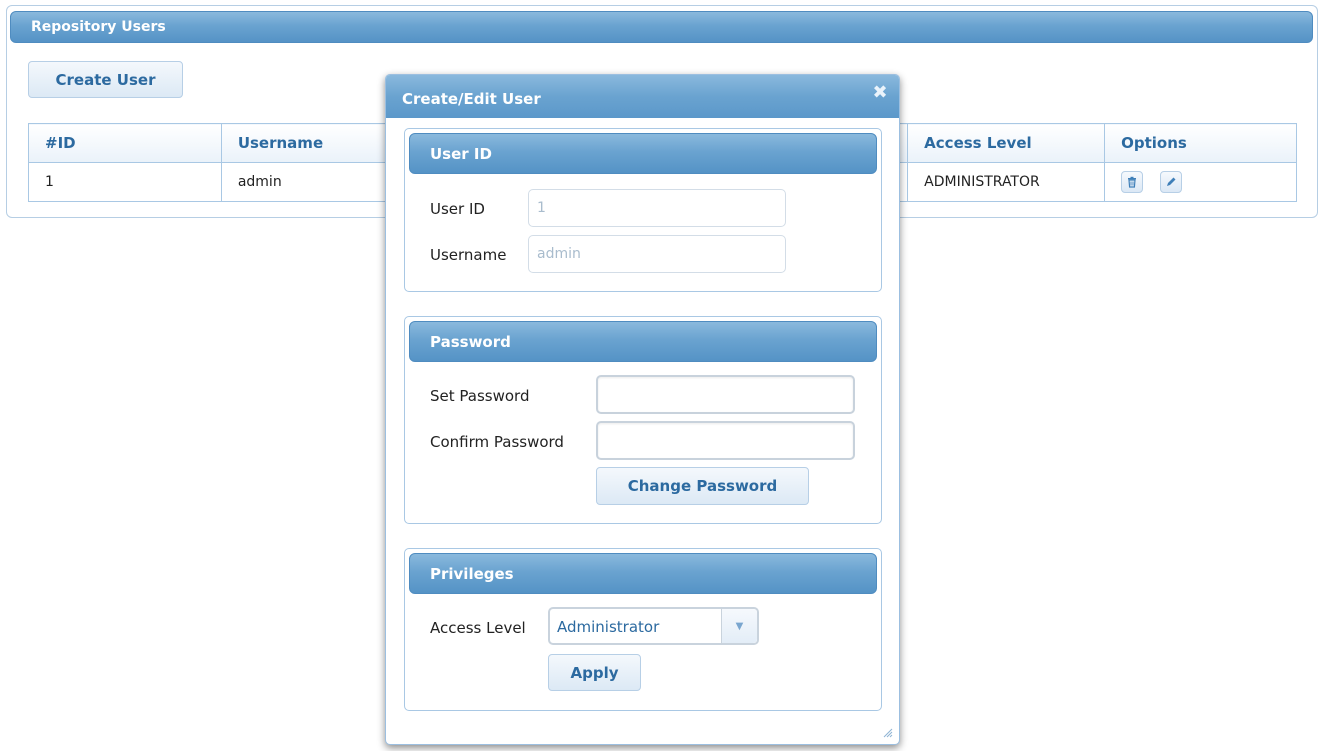 This screenshot has height=751, width=1319. I want to click on chevron-down-icon: ▼, so click(739, 626).